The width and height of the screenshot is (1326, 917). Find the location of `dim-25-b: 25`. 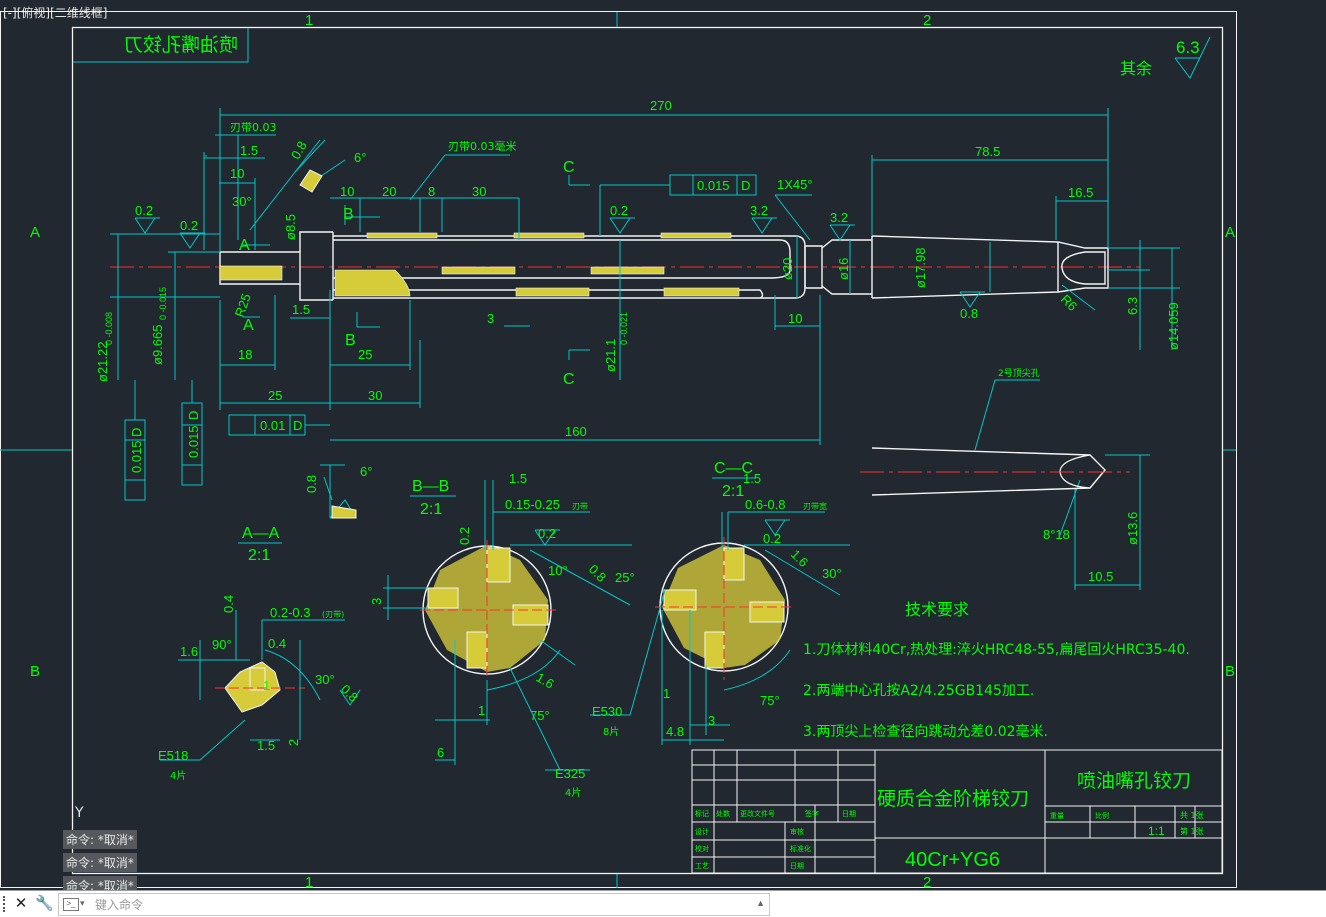

dim-25-b: 25 is located at coordinates (275, 395).